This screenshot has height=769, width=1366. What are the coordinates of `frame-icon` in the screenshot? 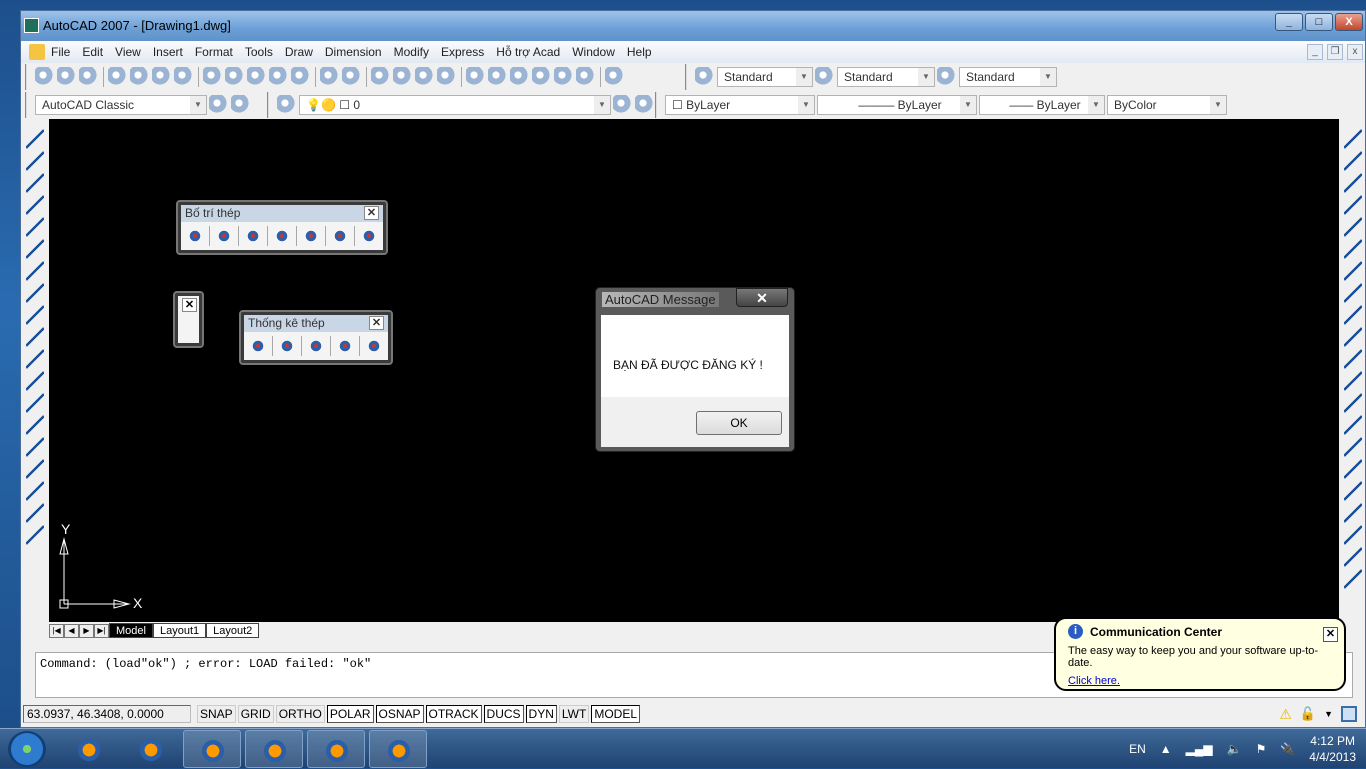 It's located at (258, 346).